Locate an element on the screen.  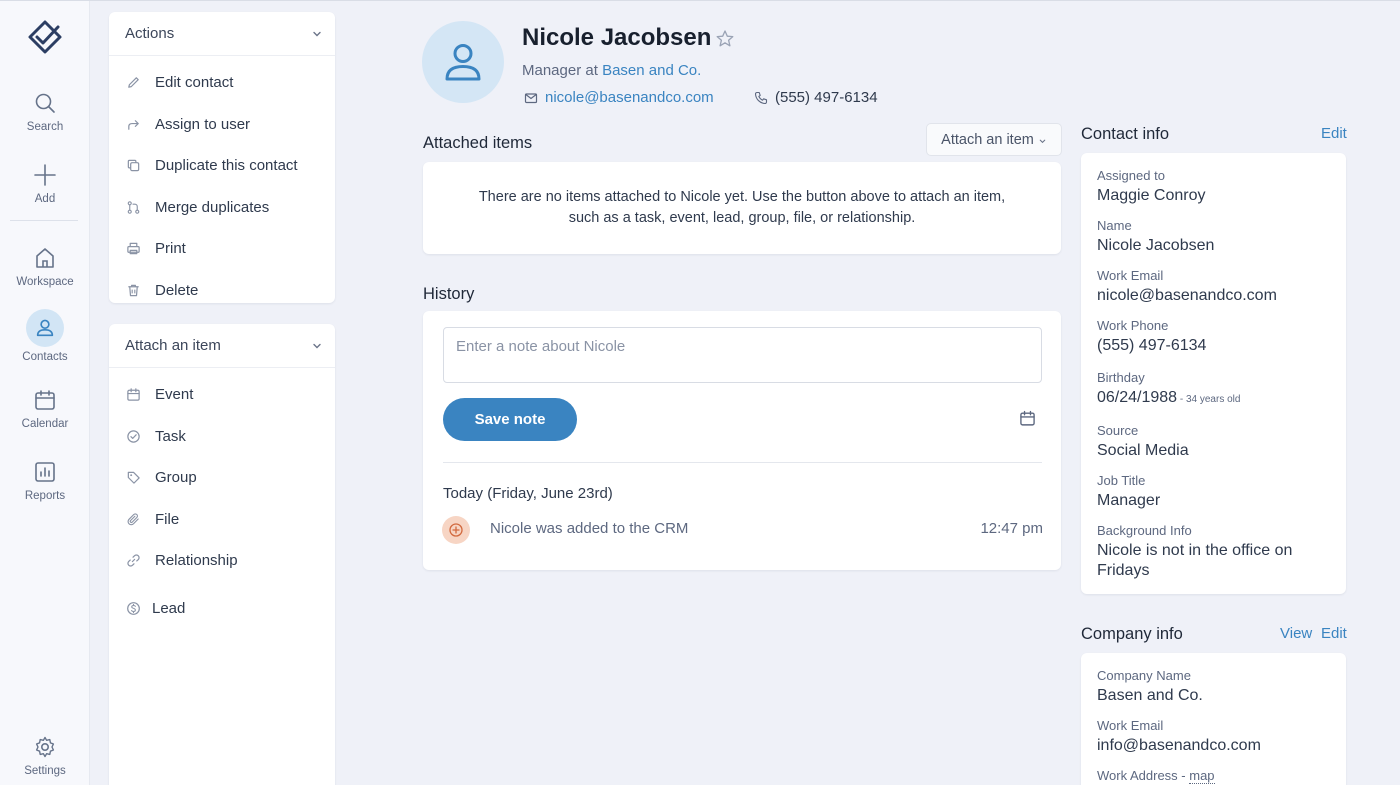
note-input is located at coordinates (742, 355).